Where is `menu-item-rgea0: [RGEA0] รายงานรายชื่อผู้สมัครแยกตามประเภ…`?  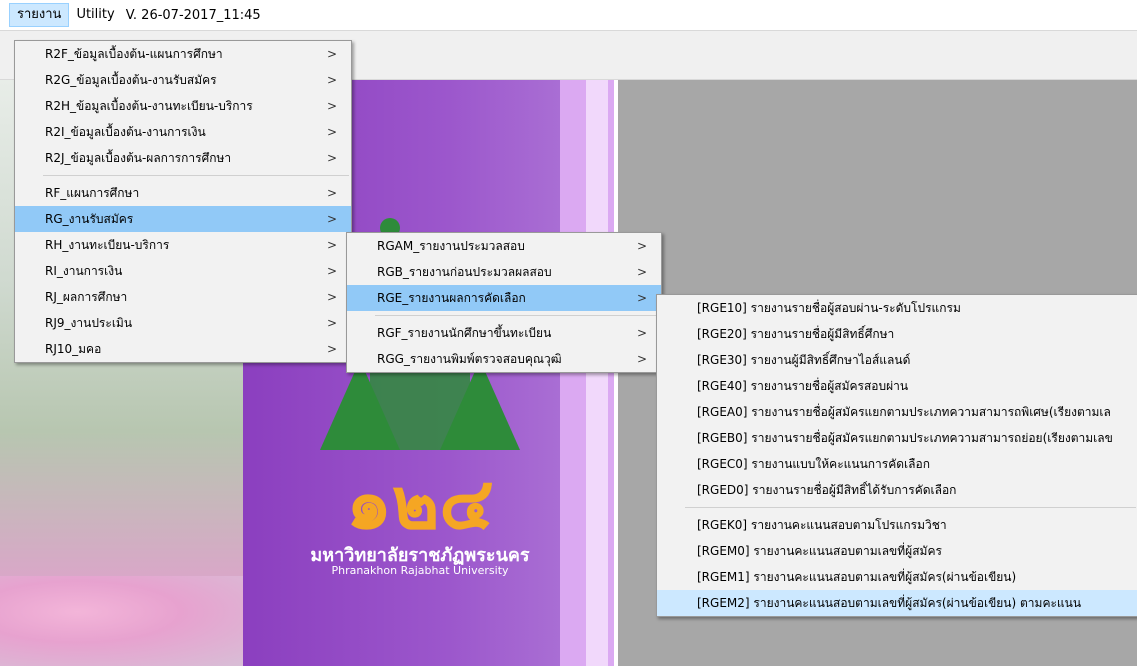
menu-item-rgea0: [RGEA0] รายงานรายชื่อผู้สมัครแยกตามประเภ… is located at coordinates (897, 412).